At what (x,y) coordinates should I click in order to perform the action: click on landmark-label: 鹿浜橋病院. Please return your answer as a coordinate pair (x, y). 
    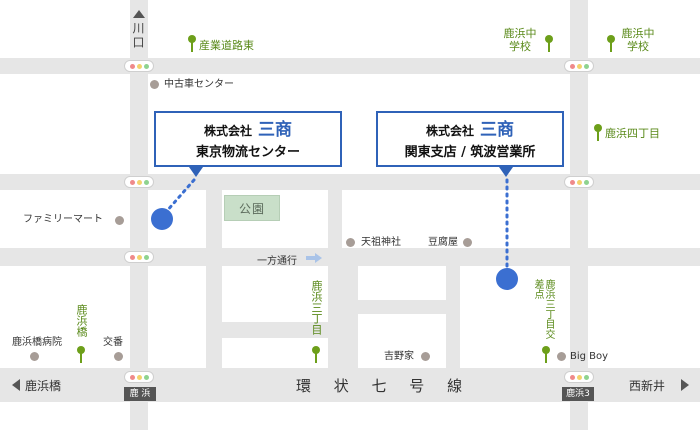
    Looking at the image, I should click on (37, 342).